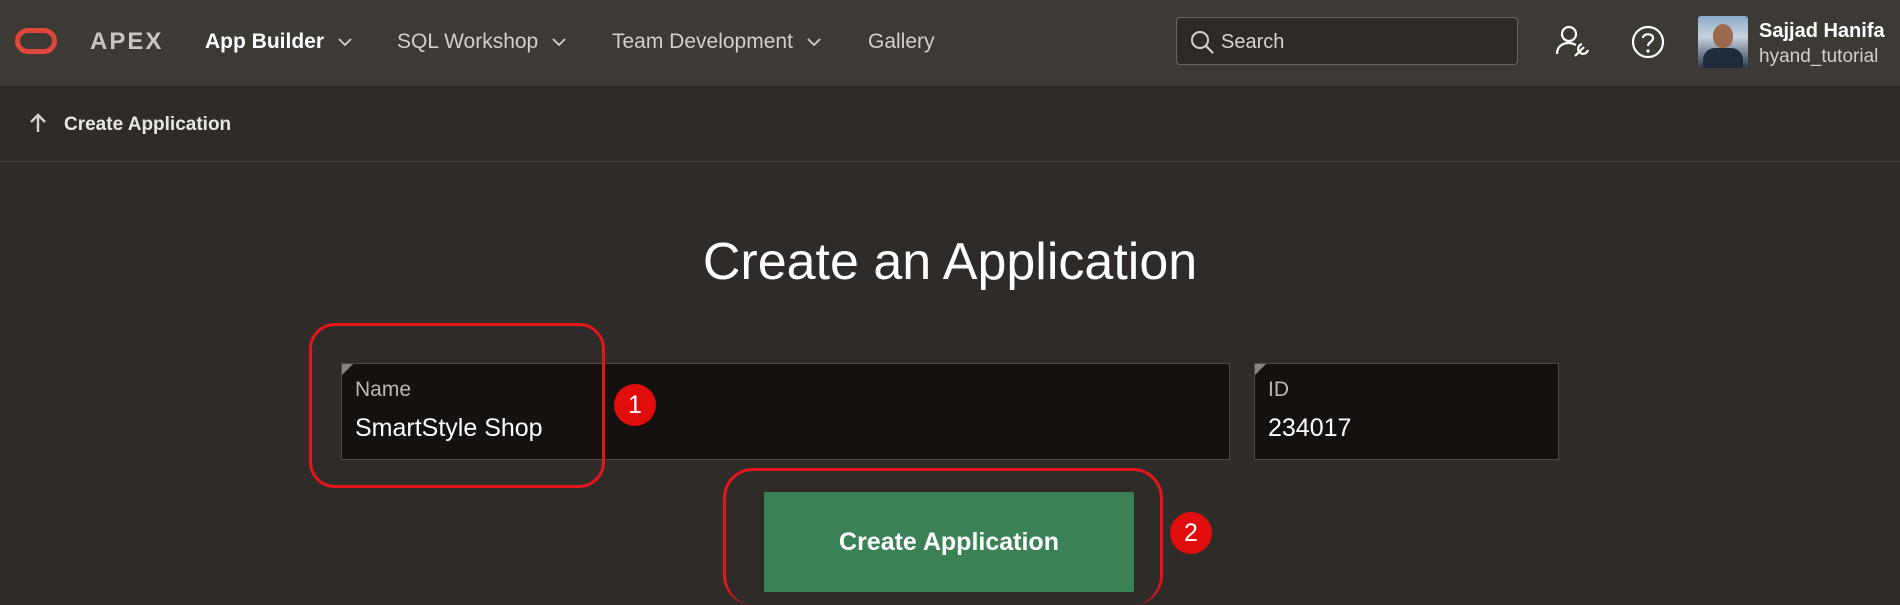 This screenshot has width=1900, height=605. What do you see at coordinates (264, 41) in the screenshot?
I see `nav-app-builder-label: App Builder` at bounding box center [264, 41].